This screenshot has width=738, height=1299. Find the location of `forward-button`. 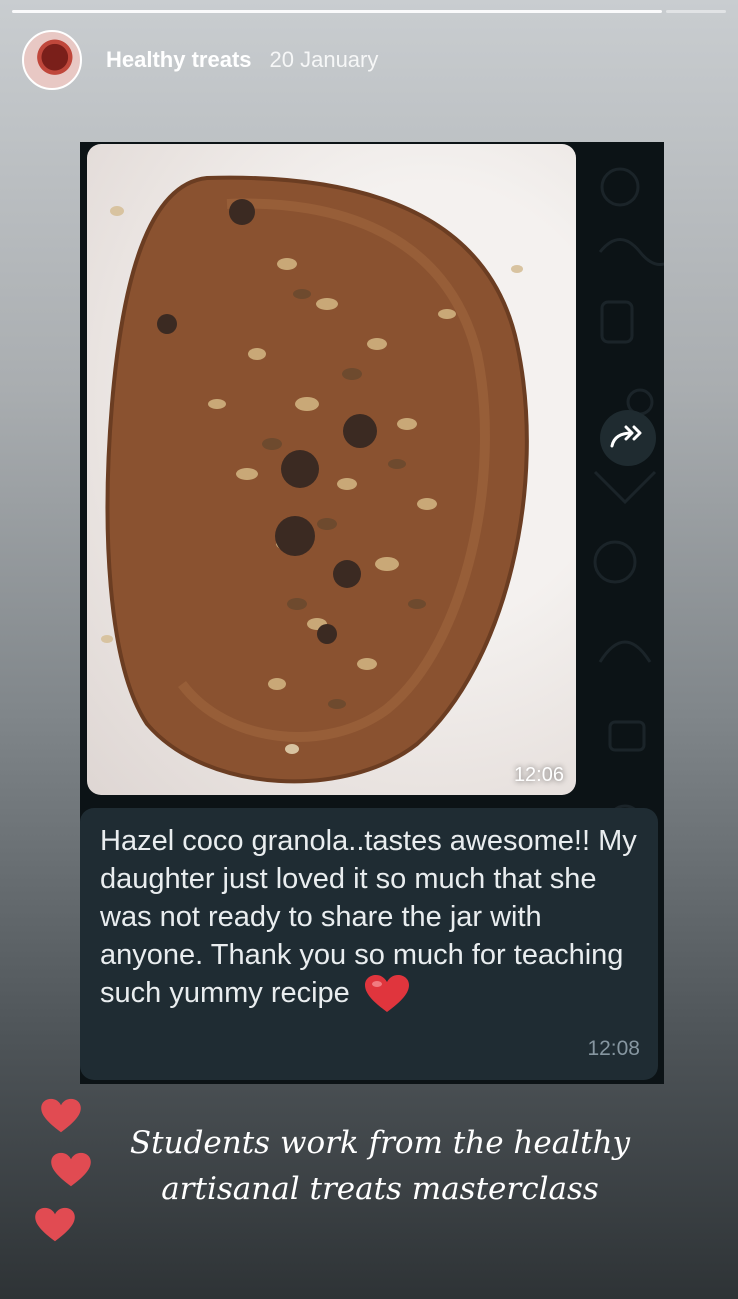

forward-button is located at coordinates (628, 438).